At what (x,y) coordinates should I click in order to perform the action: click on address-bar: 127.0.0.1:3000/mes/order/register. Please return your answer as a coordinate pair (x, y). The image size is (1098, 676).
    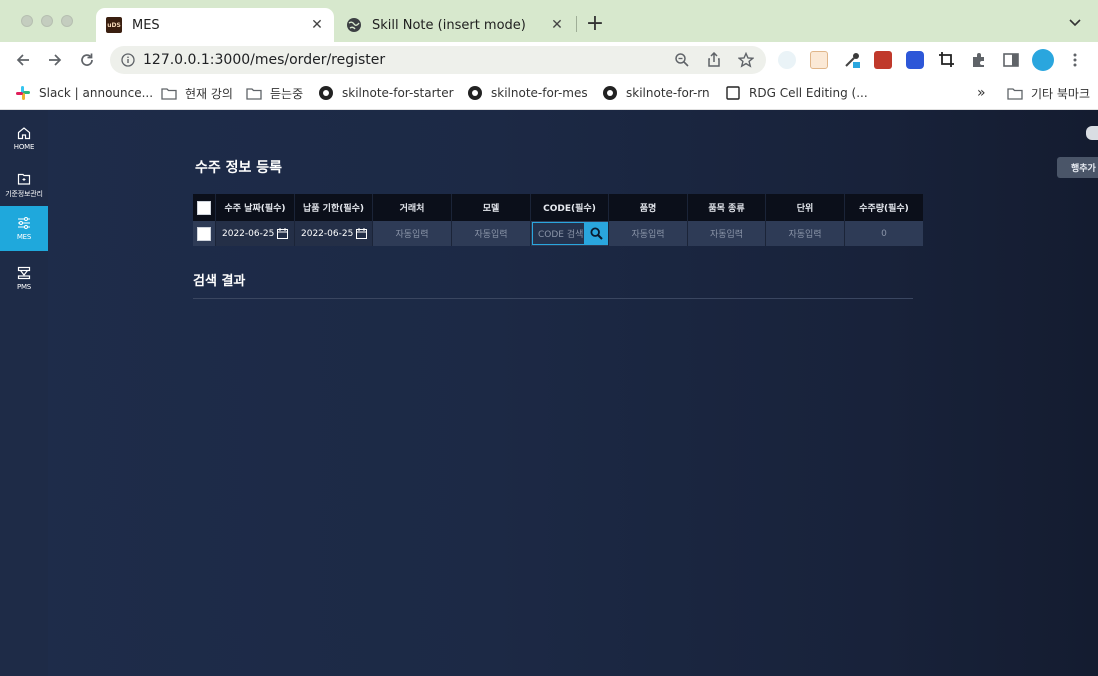
    Looking at the image, I should click on (438, 60).